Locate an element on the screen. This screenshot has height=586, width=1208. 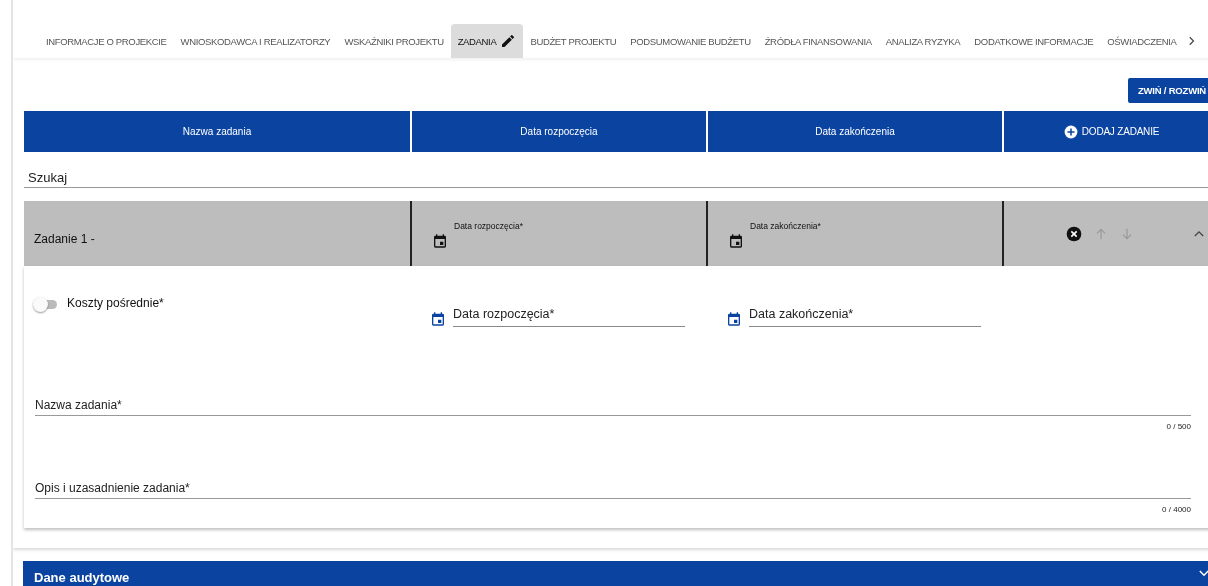
chevron-right-icon is located at coordinates (1192, 41).